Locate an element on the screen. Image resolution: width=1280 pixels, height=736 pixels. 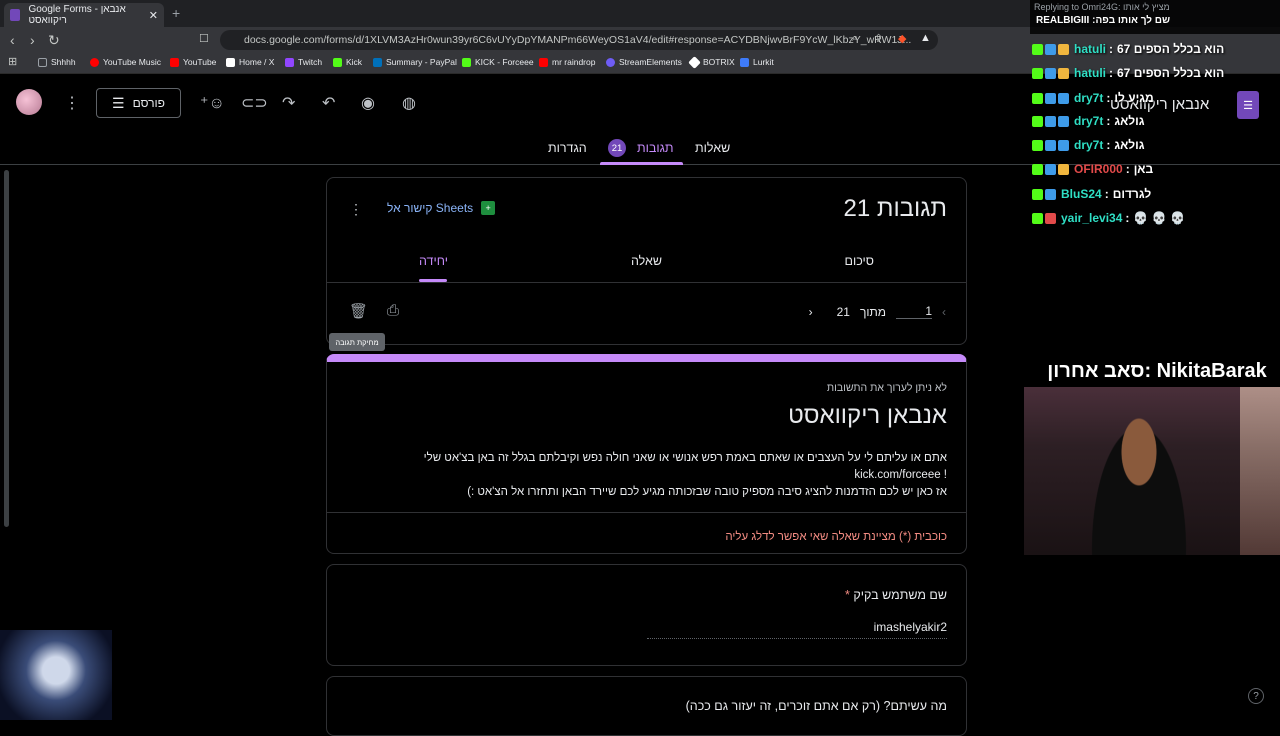
next-response-icon: ‹ is located at coordinates (811, 312).